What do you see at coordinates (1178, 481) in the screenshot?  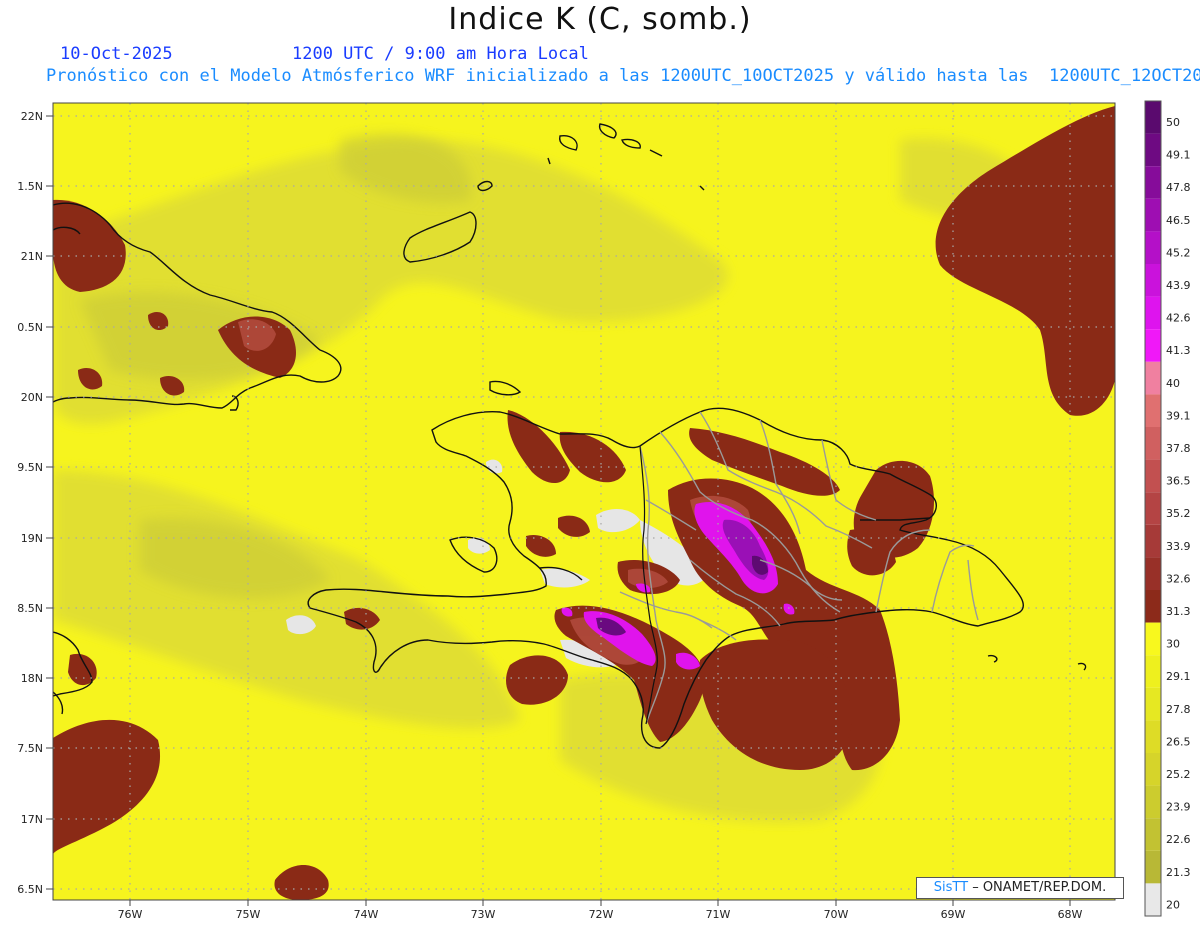 I see `colorbar-label: 36.5` at bounding box center [1178, 481].